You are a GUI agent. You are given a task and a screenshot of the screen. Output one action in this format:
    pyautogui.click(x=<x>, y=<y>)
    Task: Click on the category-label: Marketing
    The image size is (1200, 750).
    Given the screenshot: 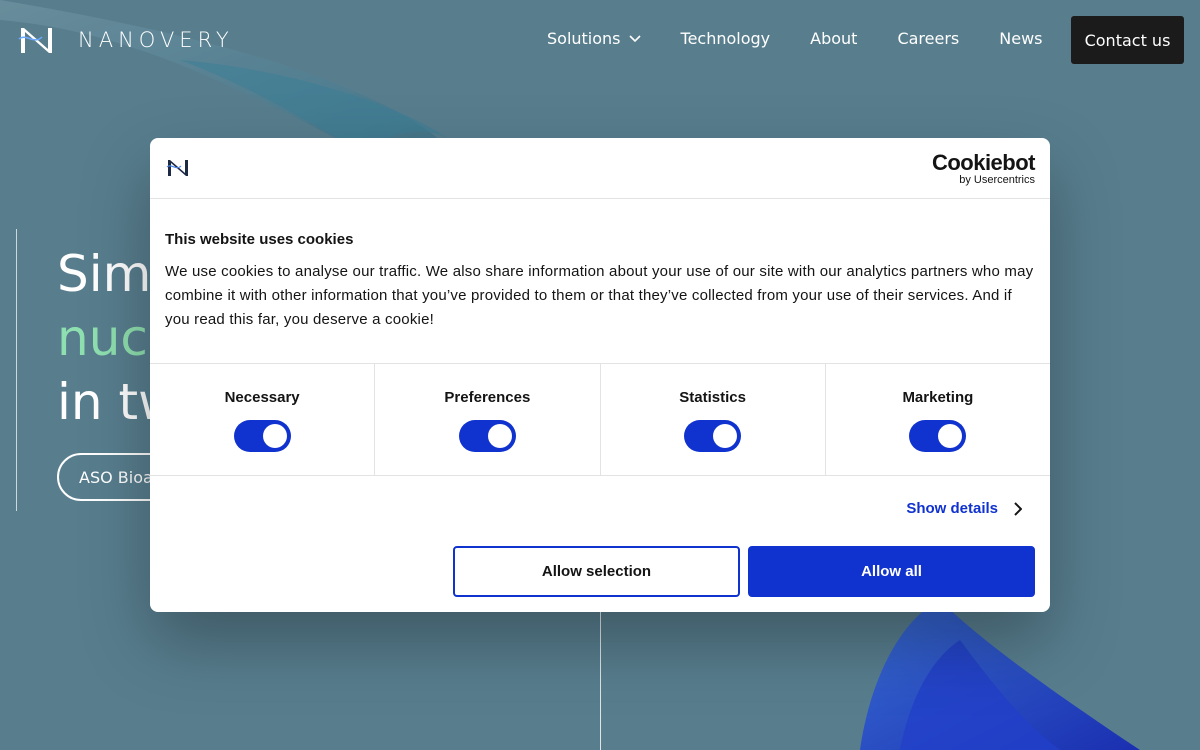 What is the action you would take?
    pyautogui.click(x=938, y=397)
    